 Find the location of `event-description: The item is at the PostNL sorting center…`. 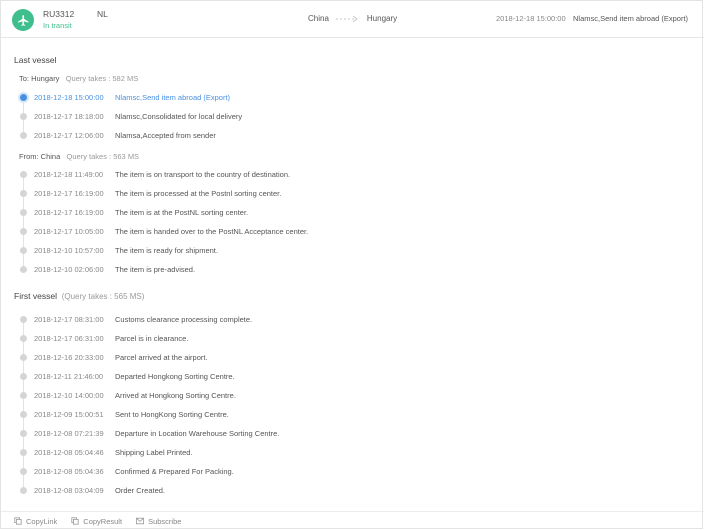

event-description: The item is at the PostNL sorting center… is located at coordinates (182, 212).